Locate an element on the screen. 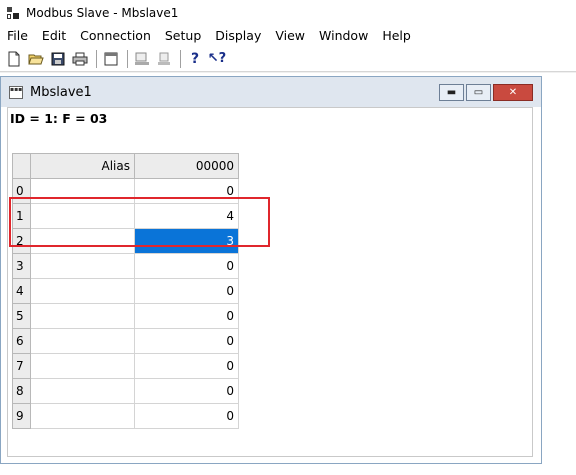 The image size is (576, 475). menu-connection: Connection is located at coordinates (115, 35).